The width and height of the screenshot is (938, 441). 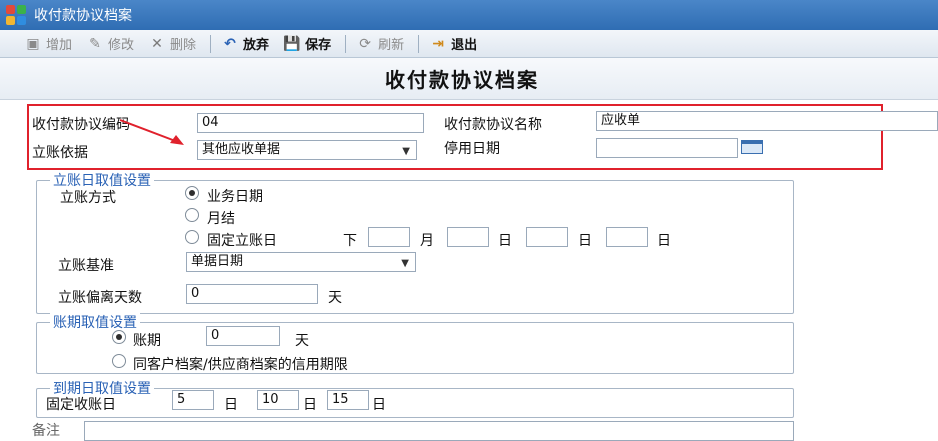 What do you see at coordinates (119, 361) in the screenshot?
I see `radio-credit-term` at bounding box center [119, 361].